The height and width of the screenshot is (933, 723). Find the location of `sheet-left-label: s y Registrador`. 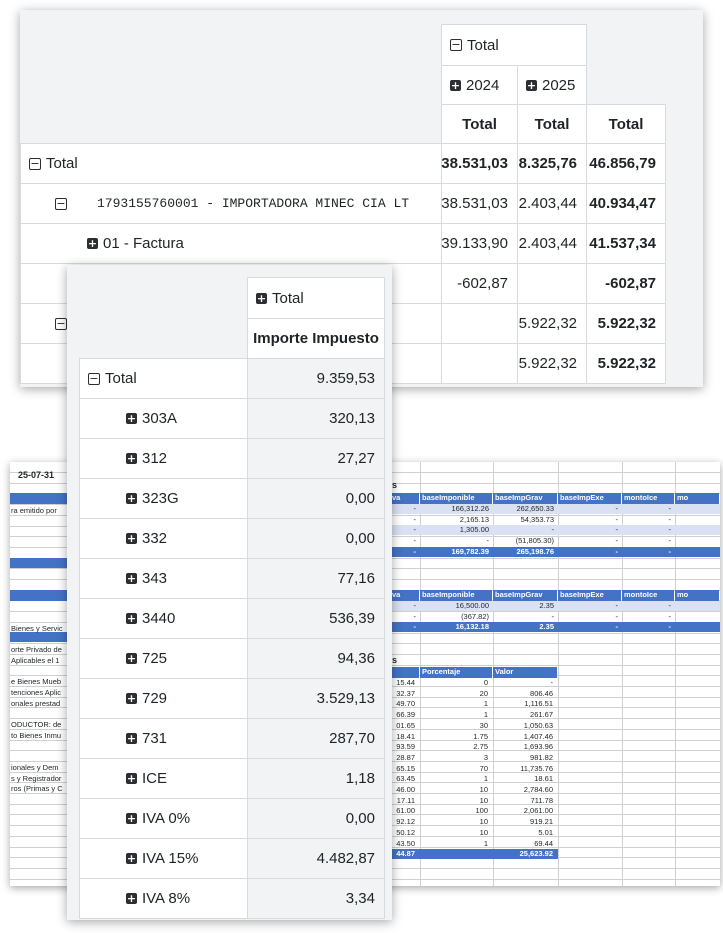

sheet-left-label: s y Registrador is located at coordinates (36, 778).